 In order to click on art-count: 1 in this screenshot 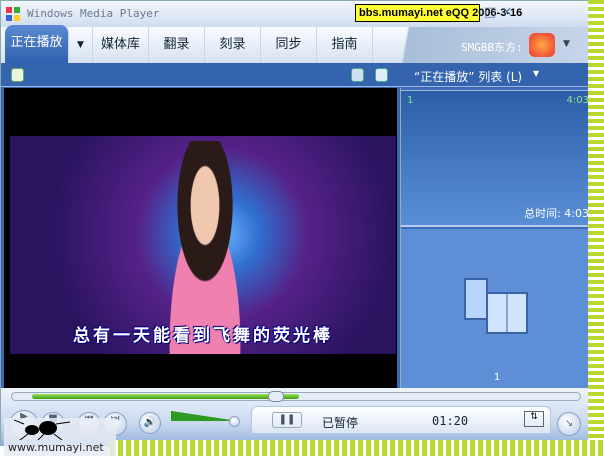, I will do `click(497, 377)`.